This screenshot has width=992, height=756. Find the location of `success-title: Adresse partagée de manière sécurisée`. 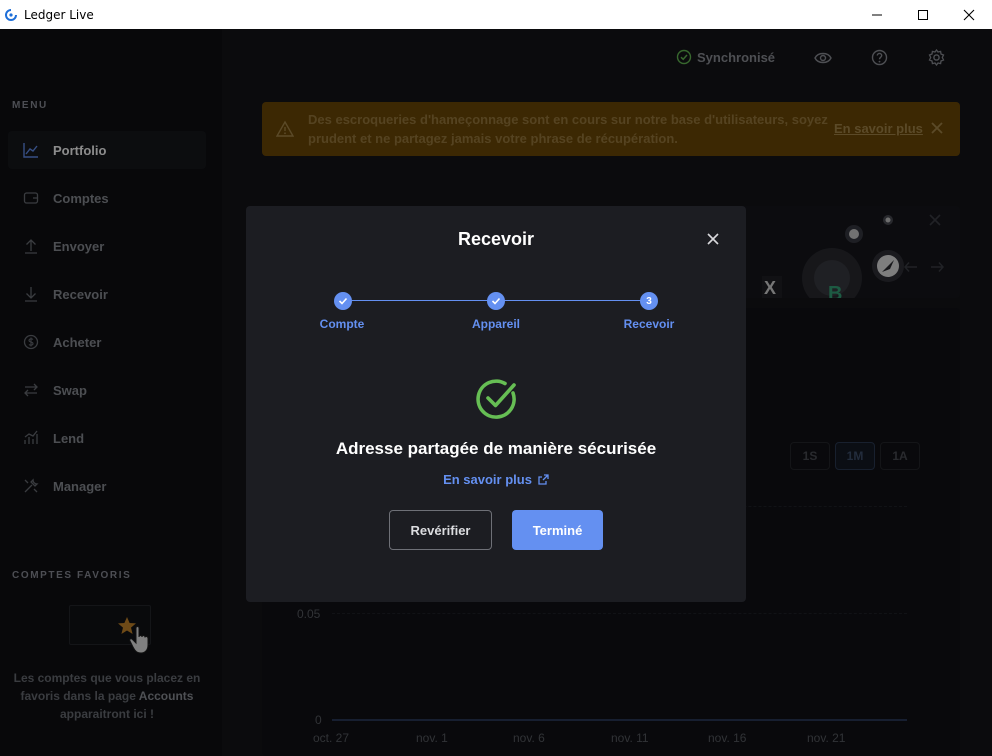

success-title: Adresse partagée de manière sécurisée is located at coordinates (496, 448).